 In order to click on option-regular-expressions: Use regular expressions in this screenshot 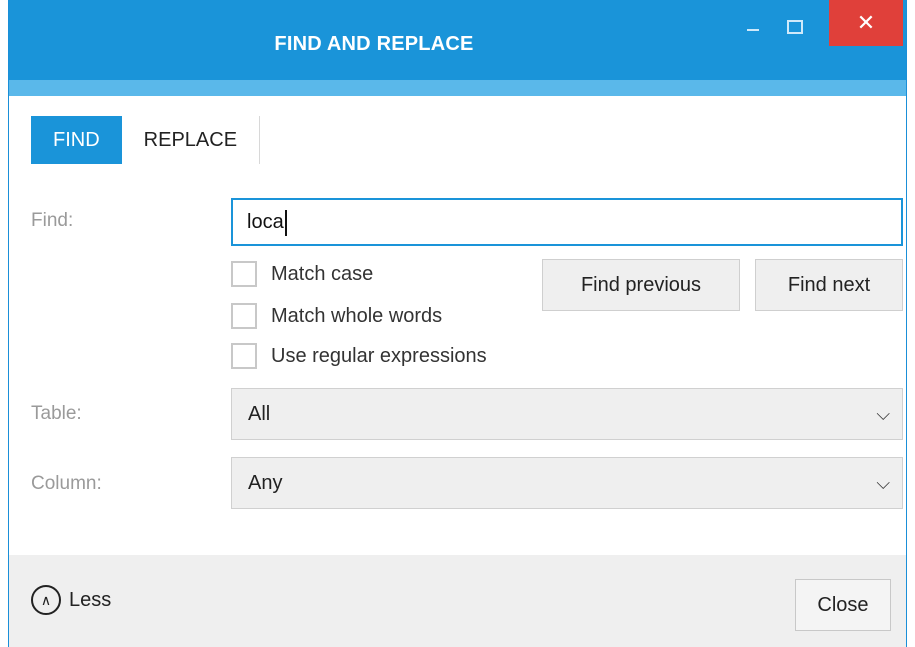, I will do `click(359, 356)`.